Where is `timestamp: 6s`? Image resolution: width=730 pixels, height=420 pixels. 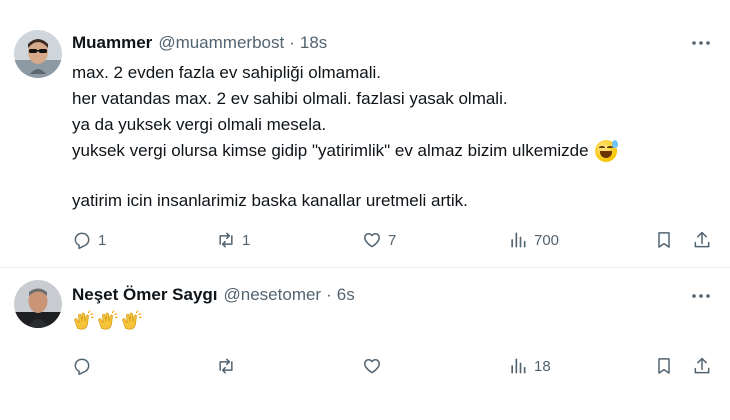 timestamp: 6s is located at coordinates (346, 295).